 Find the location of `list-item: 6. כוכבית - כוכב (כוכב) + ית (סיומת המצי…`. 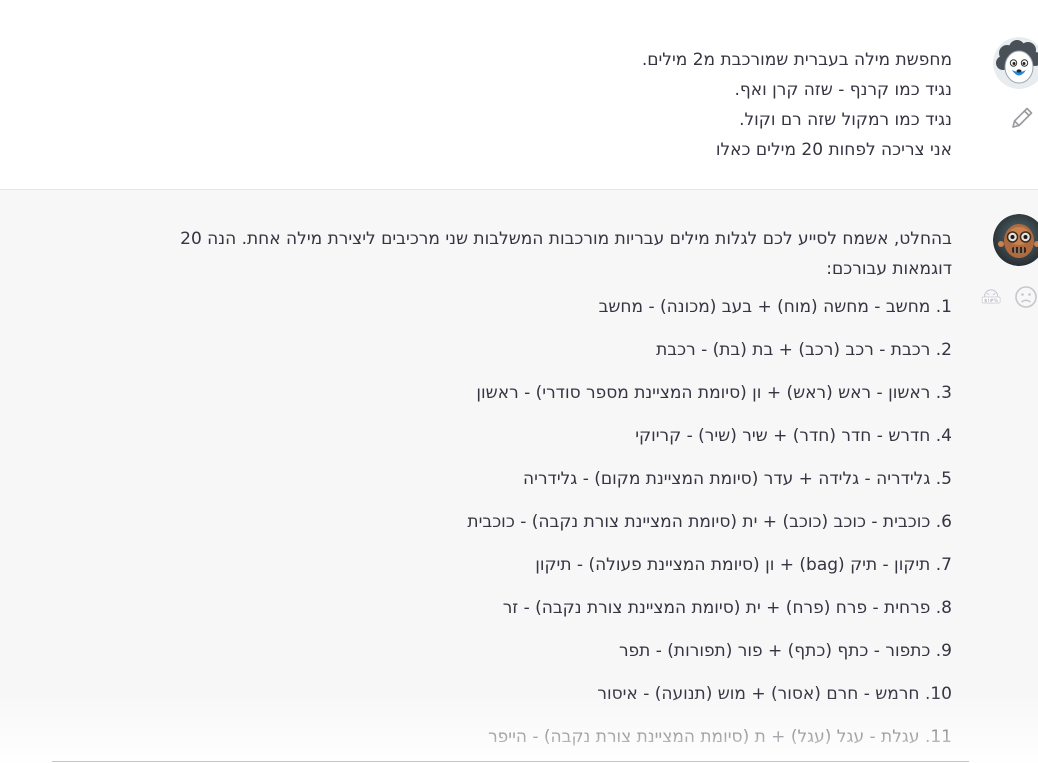

list-item: 6. כוכבית - כוכב (כוכב) + ית (סיומת המצי… is located at coordinates (709, 522).